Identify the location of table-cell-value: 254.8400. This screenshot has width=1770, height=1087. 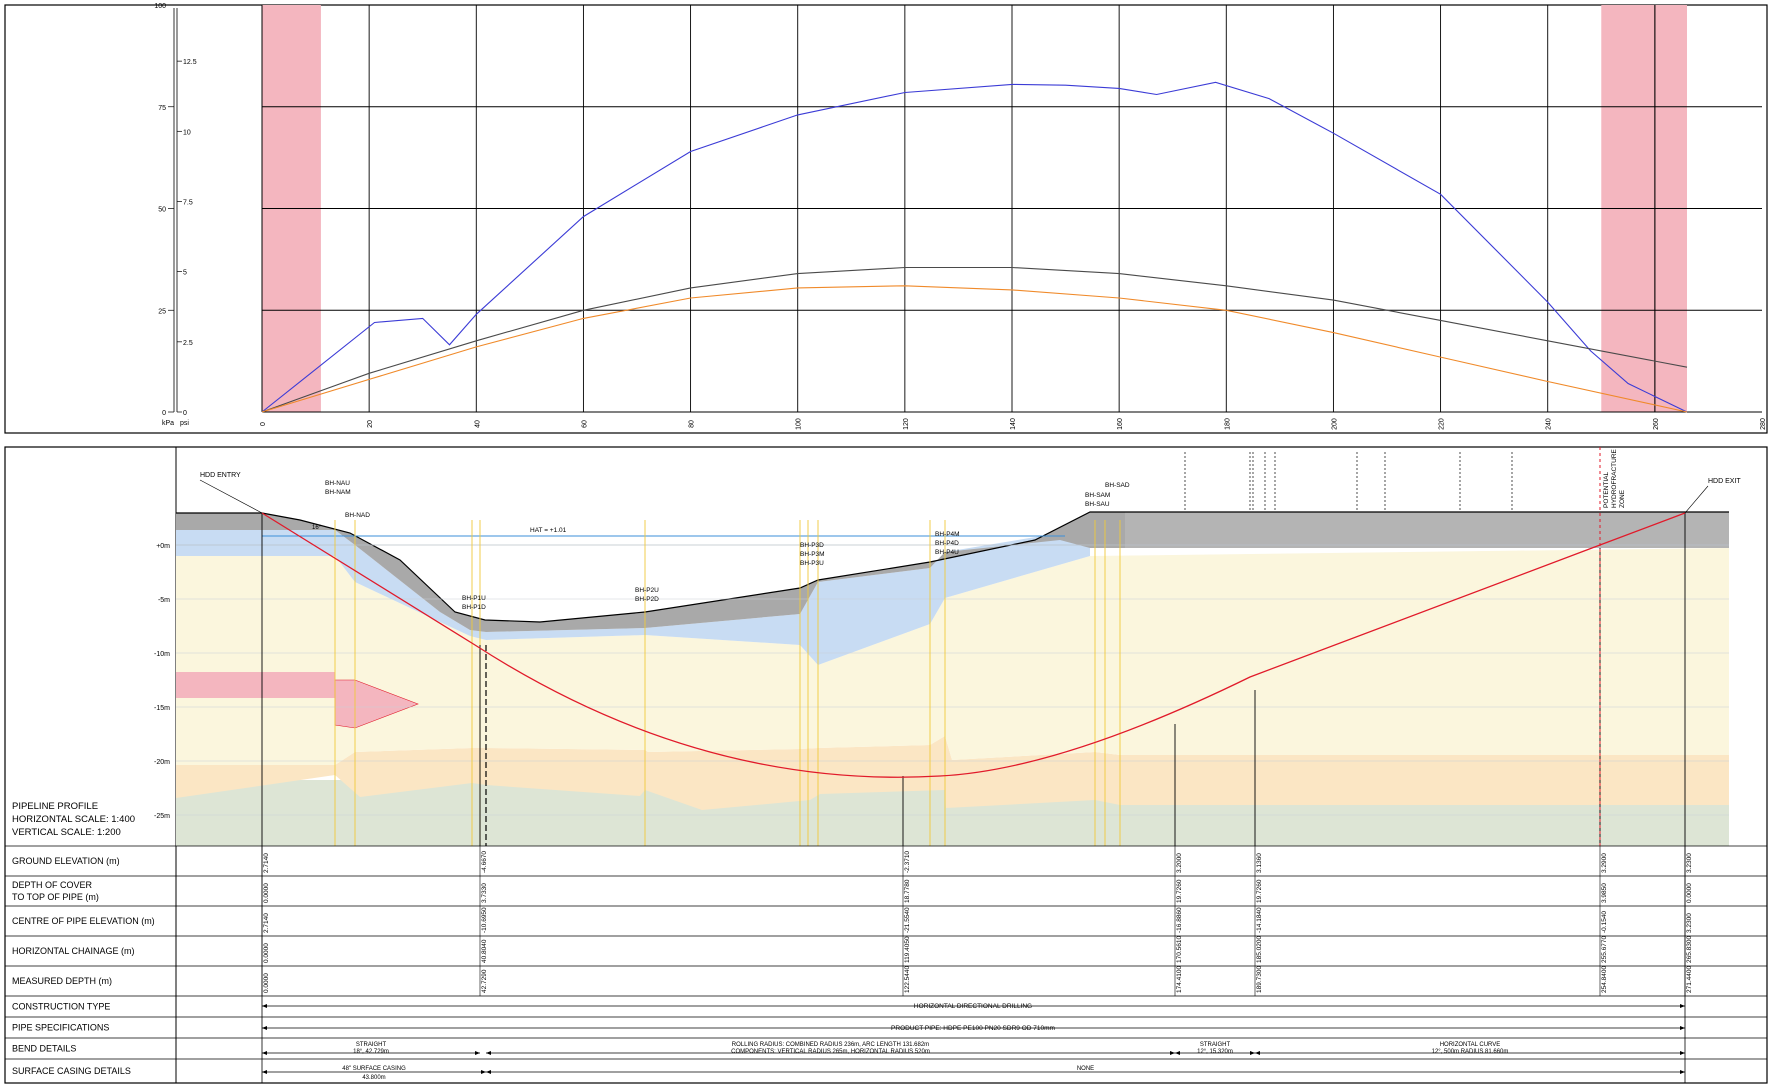
(1604, 979).